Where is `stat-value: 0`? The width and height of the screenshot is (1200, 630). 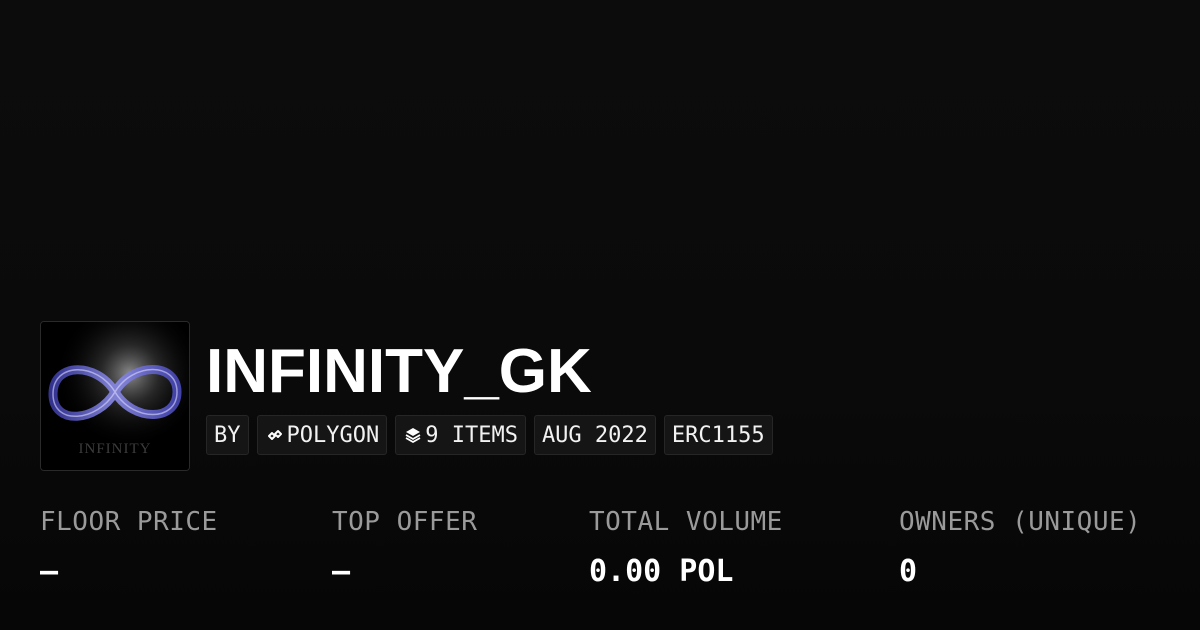
stat-value: 0 is located at coordinates (908, 571).